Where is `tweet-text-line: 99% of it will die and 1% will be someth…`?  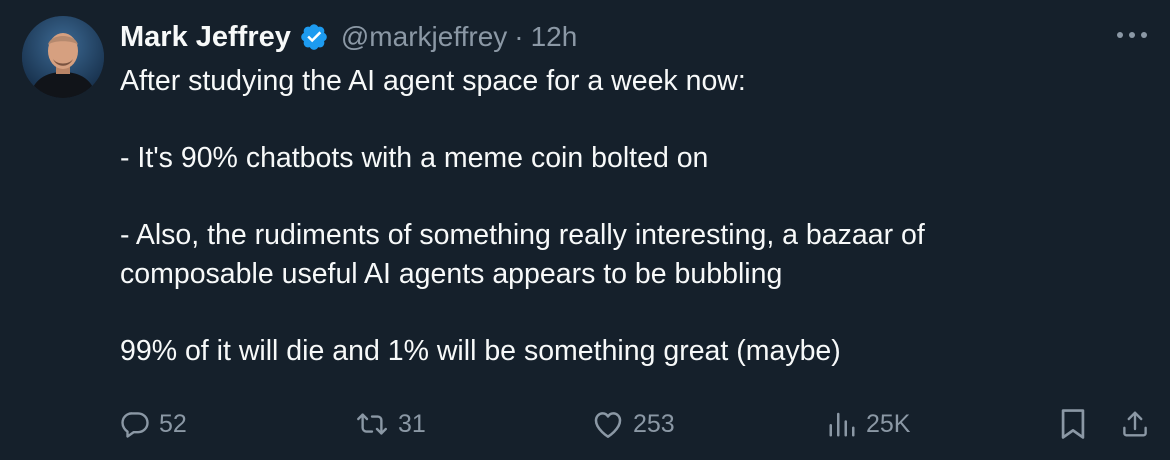
tweet-text-line: 99% of it will die and 1% will be someth… is located at coordinates (480, 350).